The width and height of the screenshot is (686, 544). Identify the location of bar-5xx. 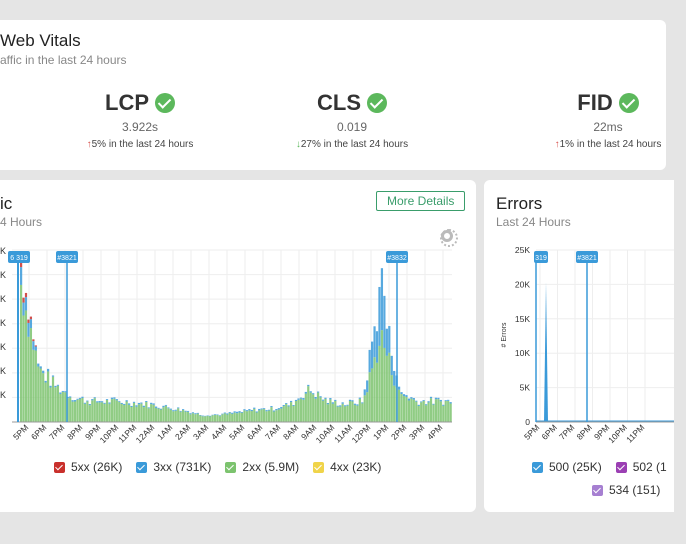
(33, 340).